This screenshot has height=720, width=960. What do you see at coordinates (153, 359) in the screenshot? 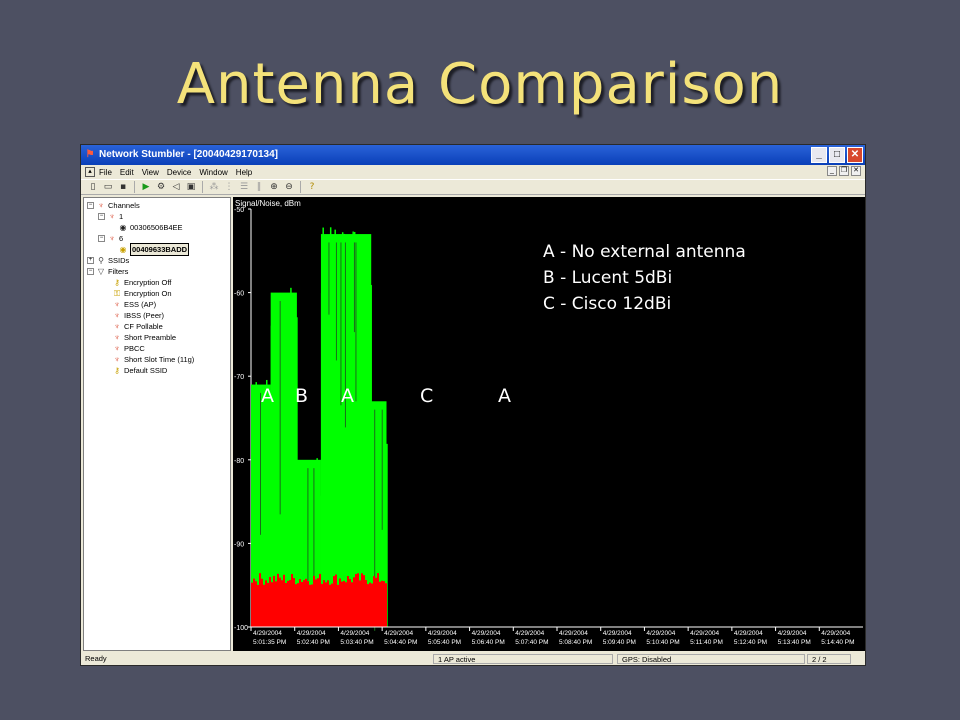
I see `tree-filter-item: ♆ Short Slot Time (11g)` at bounding box center [153, 359].